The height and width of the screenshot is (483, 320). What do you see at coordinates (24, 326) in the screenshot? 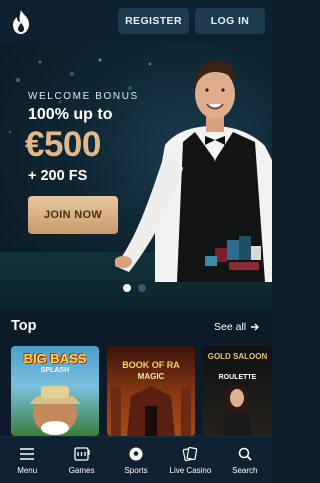
I see `section-title-top: Top` at bounding box center [24, 326].